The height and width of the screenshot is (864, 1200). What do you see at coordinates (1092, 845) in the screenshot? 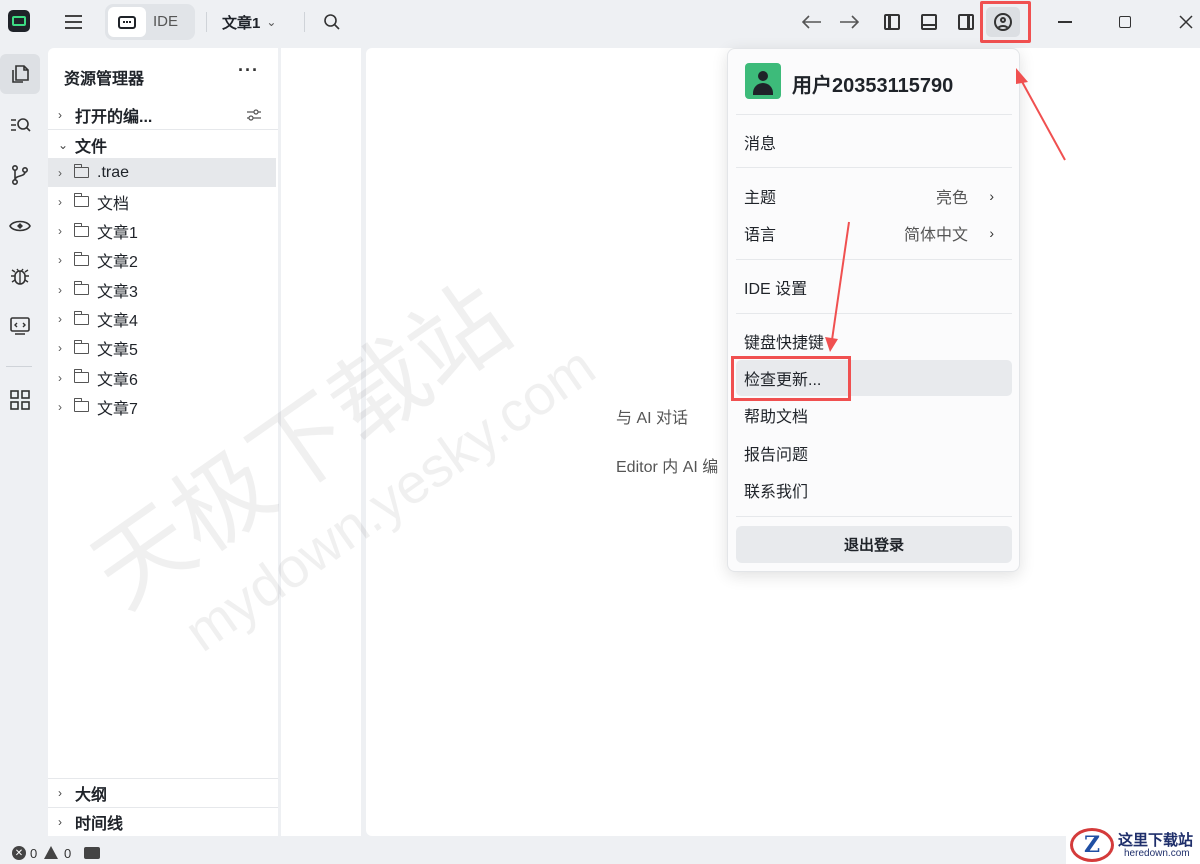
I see `logo-mark: Z` at bounding box center [1092, 845].